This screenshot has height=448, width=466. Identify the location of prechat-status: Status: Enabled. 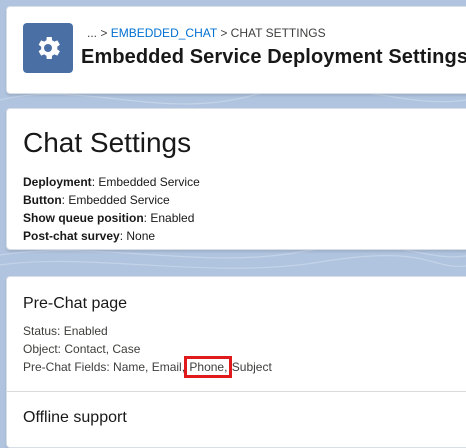
(65, 331).